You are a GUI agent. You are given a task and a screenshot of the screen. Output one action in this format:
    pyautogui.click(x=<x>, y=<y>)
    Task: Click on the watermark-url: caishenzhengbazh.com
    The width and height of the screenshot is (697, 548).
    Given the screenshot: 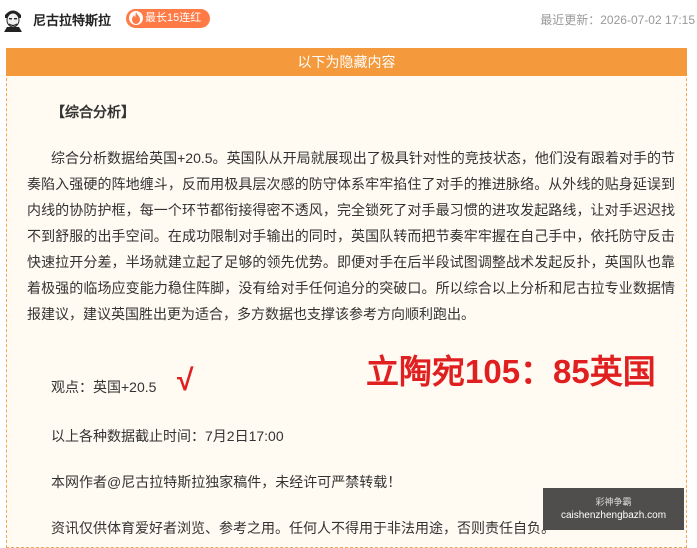 What is the action you would take?
    pyautogui.click(x=613, y=515)
    